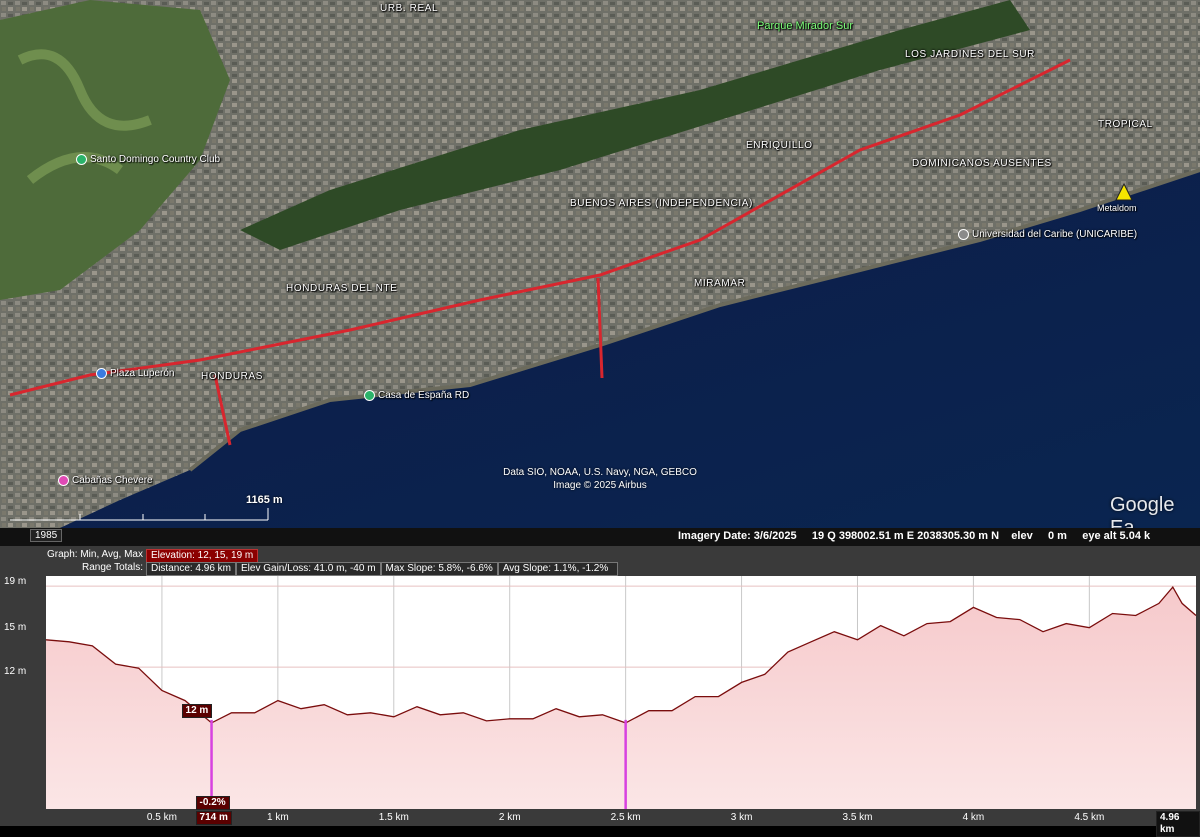  I want to click on x-tick-label: 0.5 km, so click(161, 817).